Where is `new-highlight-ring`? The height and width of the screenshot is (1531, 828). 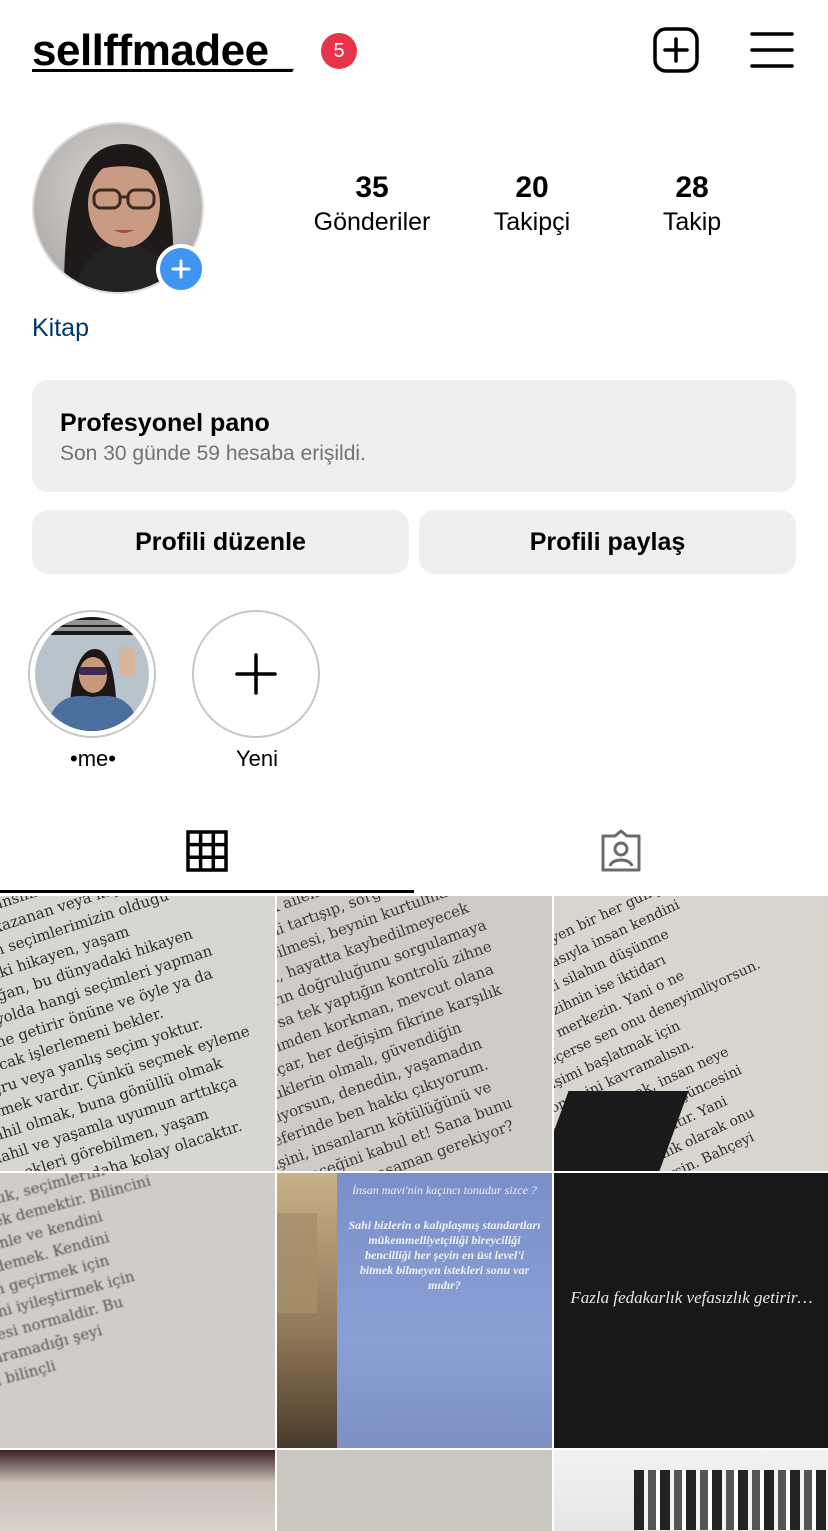 new-highlight-ring is located at coordinates (256, 674).